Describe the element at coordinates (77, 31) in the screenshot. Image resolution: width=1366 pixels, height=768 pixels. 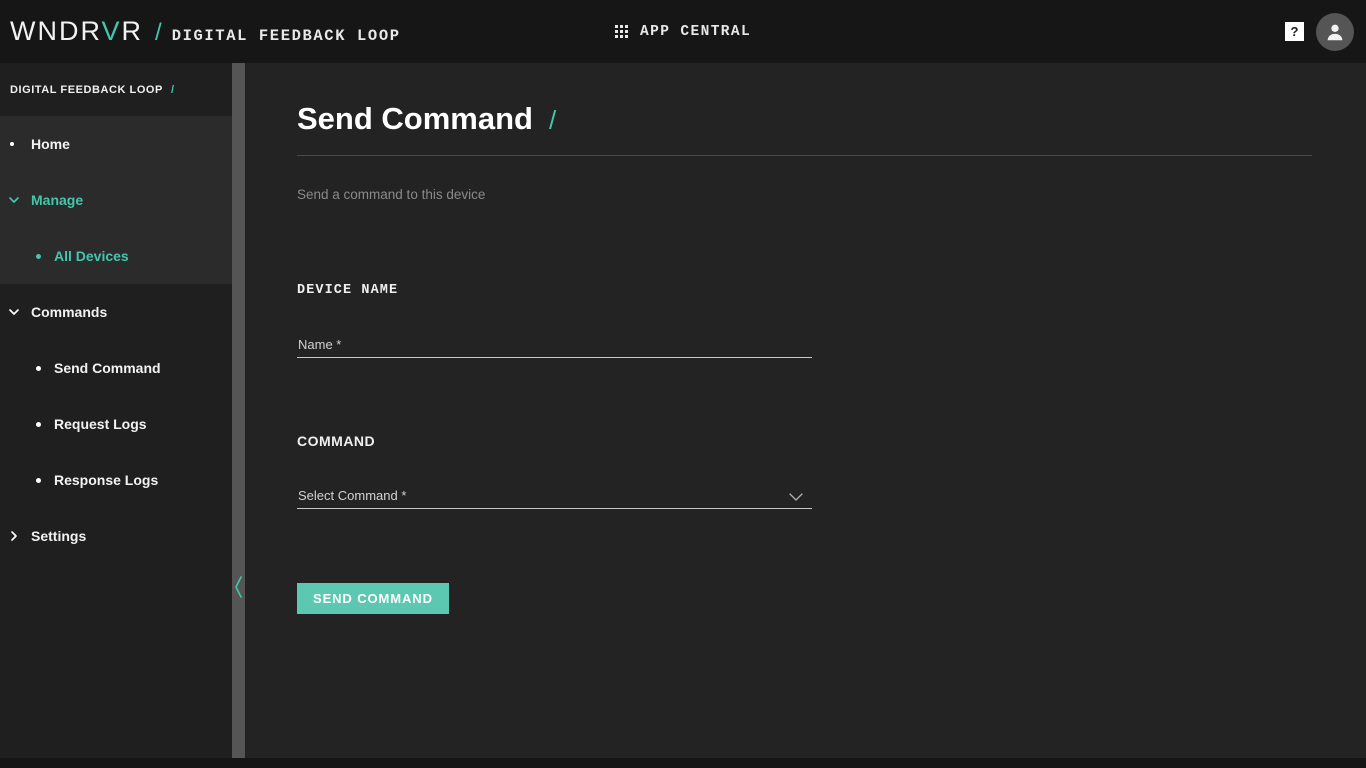
I see `brand-wordmark: WNDRVR` at that location.